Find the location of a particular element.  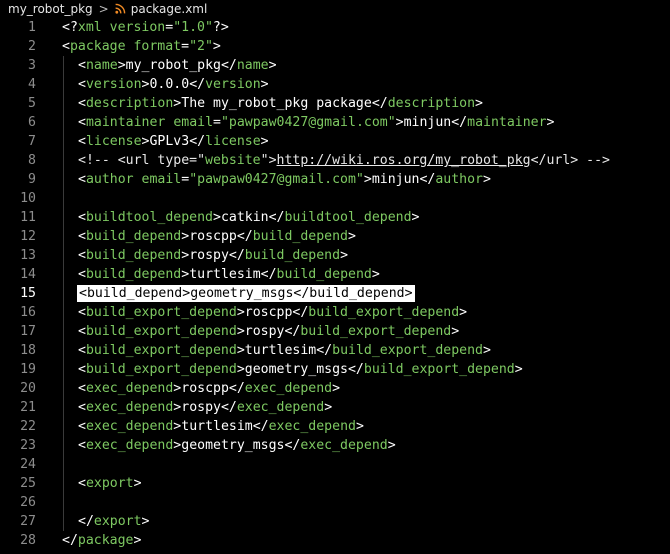

code-line: 2 <package format="2"> is located at coordinates (335, 46).